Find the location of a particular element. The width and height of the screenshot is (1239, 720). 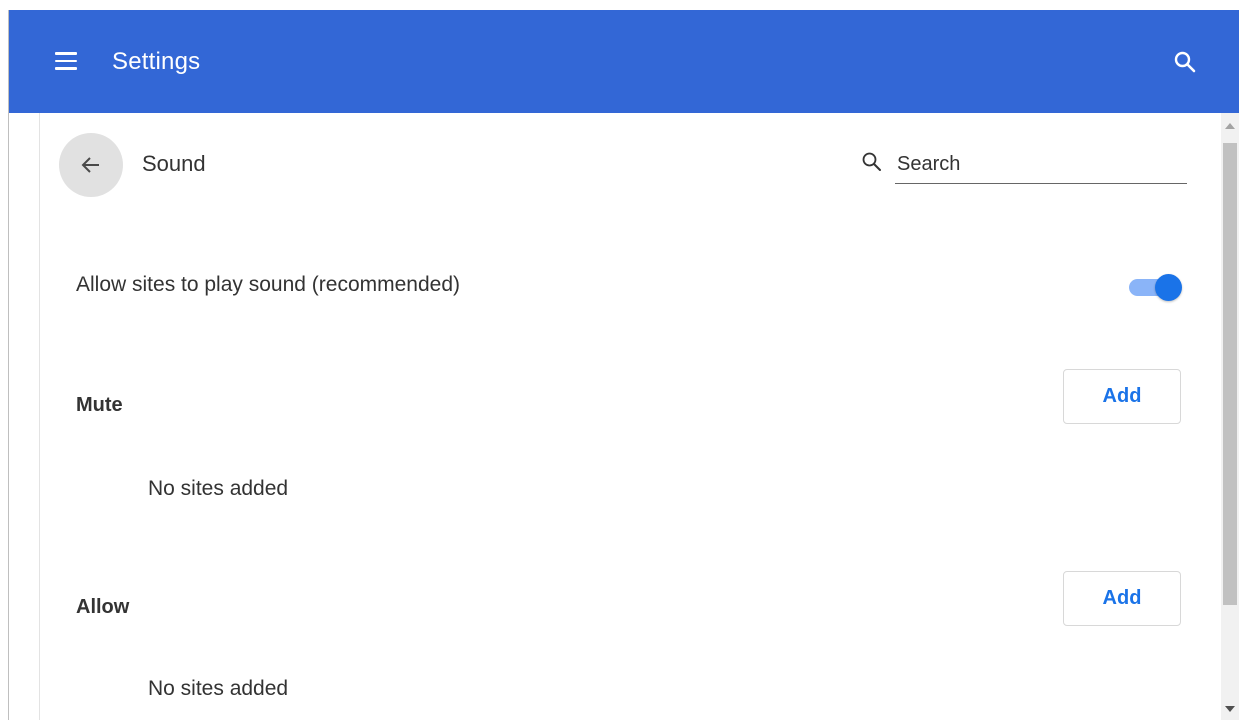

vertical-scrollbar is located at coordinates (1230, 416).